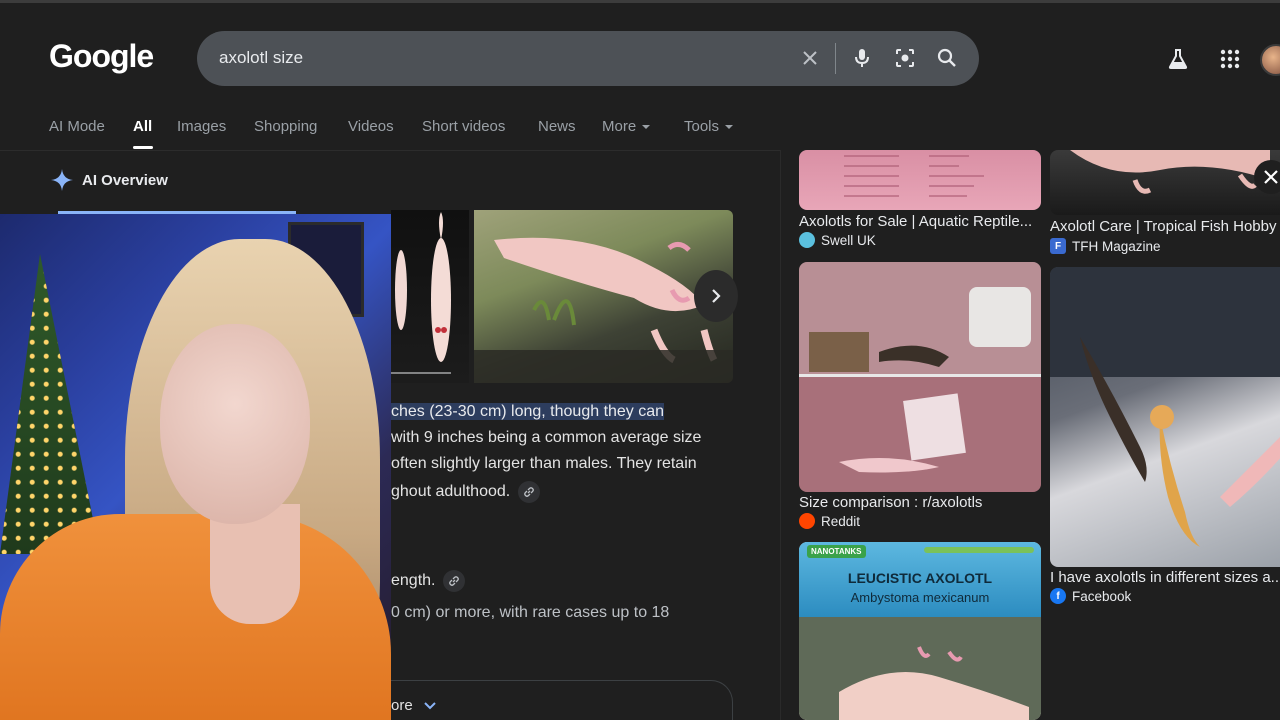  I want to click on tab-videos: Videos, so click(371, 126).